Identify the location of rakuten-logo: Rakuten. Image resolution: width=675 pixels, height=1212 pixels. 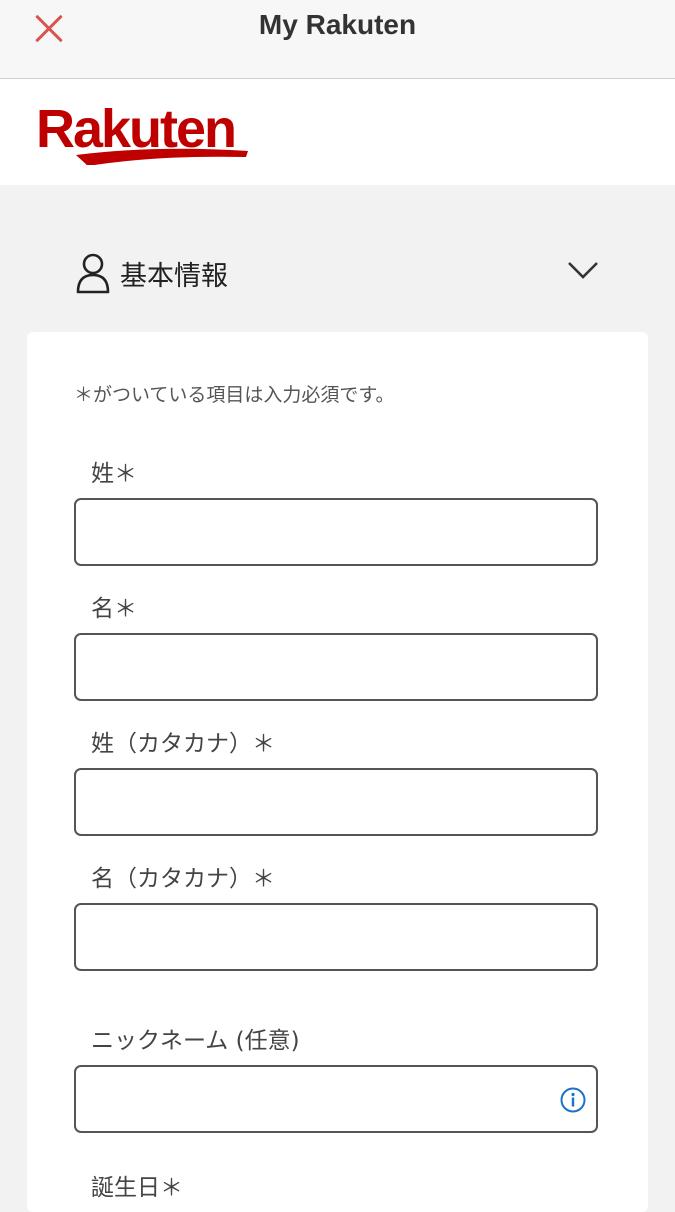
(142, 132).